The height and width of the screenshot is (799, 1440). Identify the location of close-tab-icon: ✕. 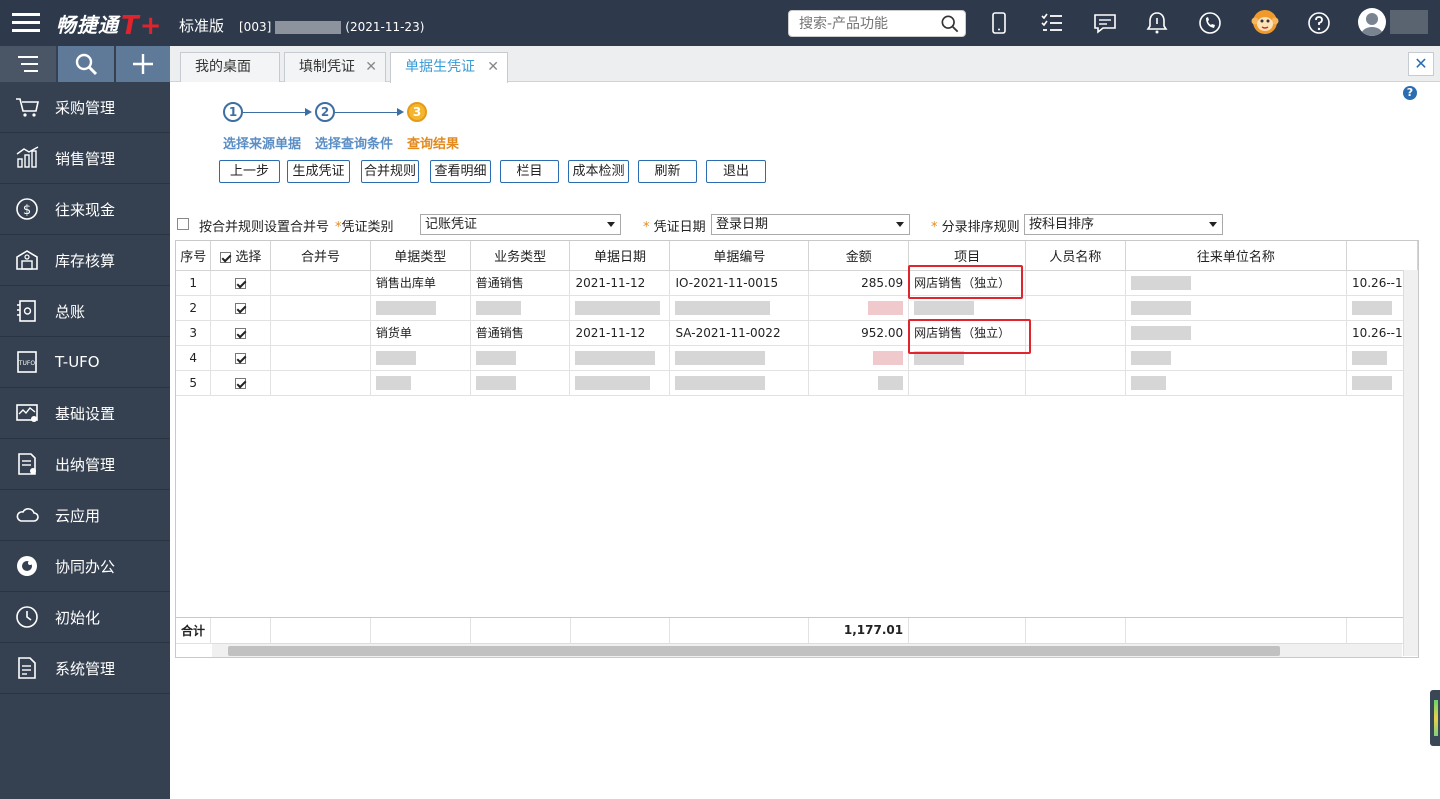
(371, 67).